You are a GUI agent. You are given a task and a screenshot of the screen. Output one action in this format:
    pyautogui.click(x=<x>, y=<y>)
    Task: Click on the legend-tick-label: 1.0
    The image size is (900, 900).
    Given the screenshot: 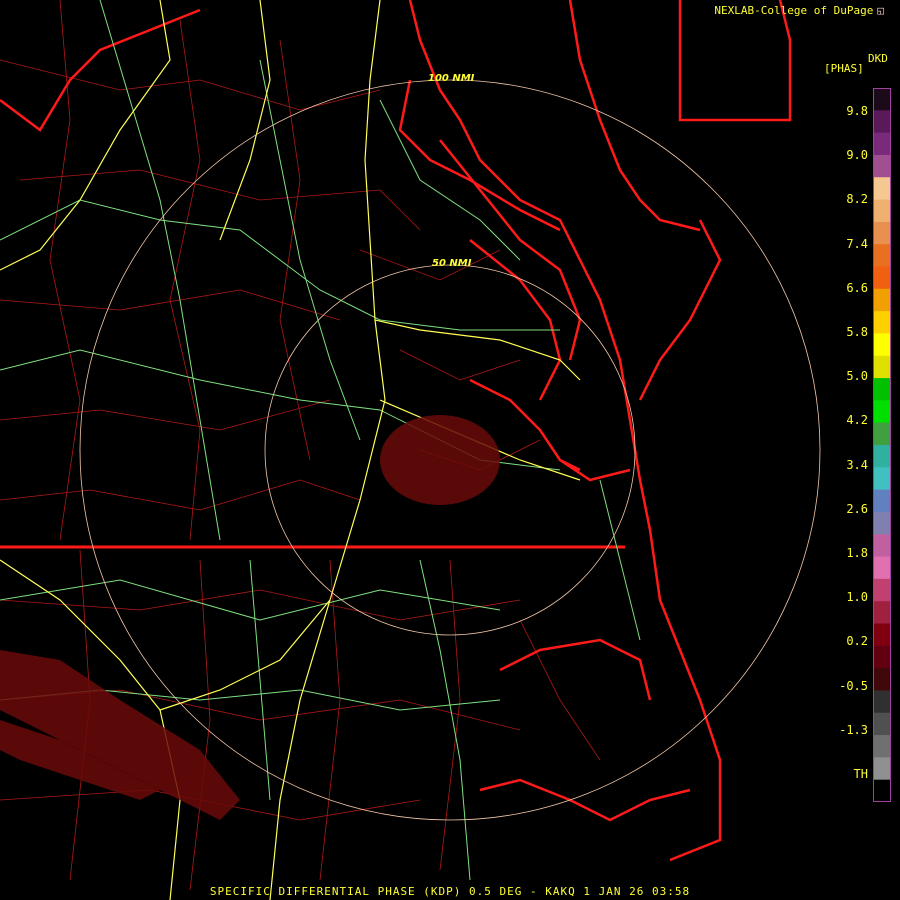 What is the action you would take?
    pyautogui.click(x=857, y=597)
    